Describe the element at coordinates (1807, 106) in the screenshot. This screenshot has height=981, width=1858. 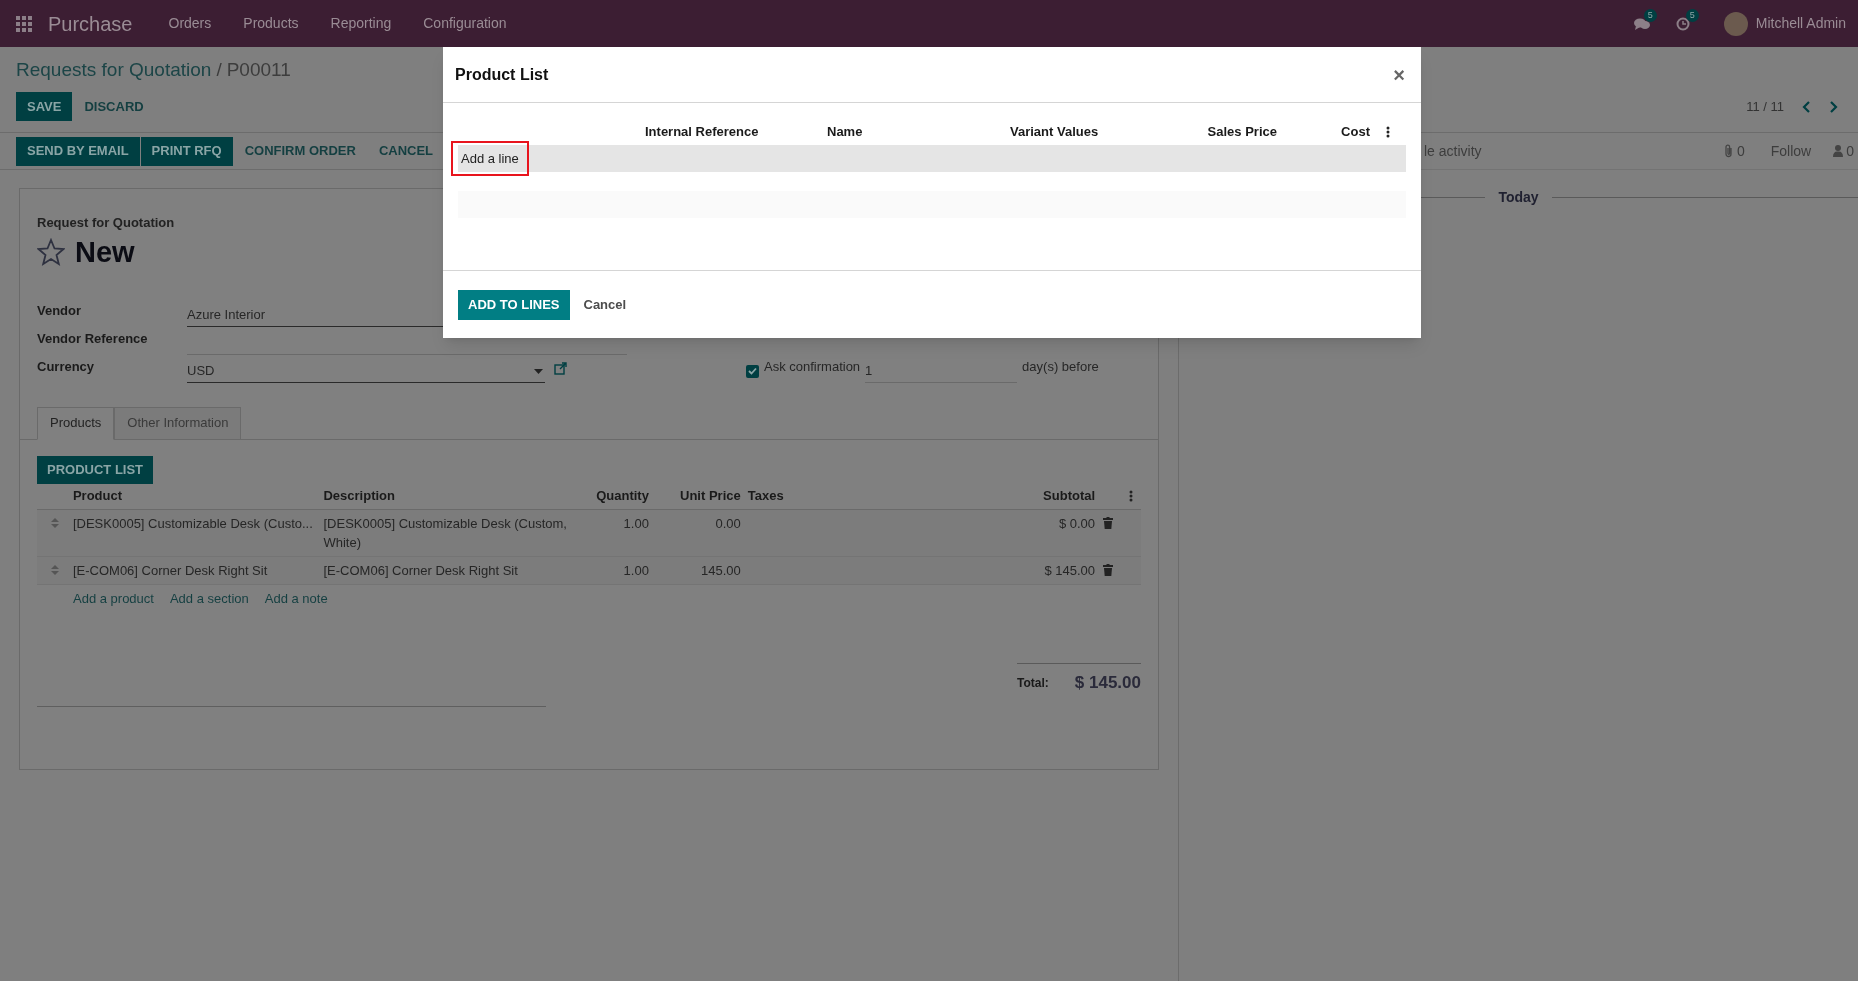
I see `chevron-left-icon` at that location.